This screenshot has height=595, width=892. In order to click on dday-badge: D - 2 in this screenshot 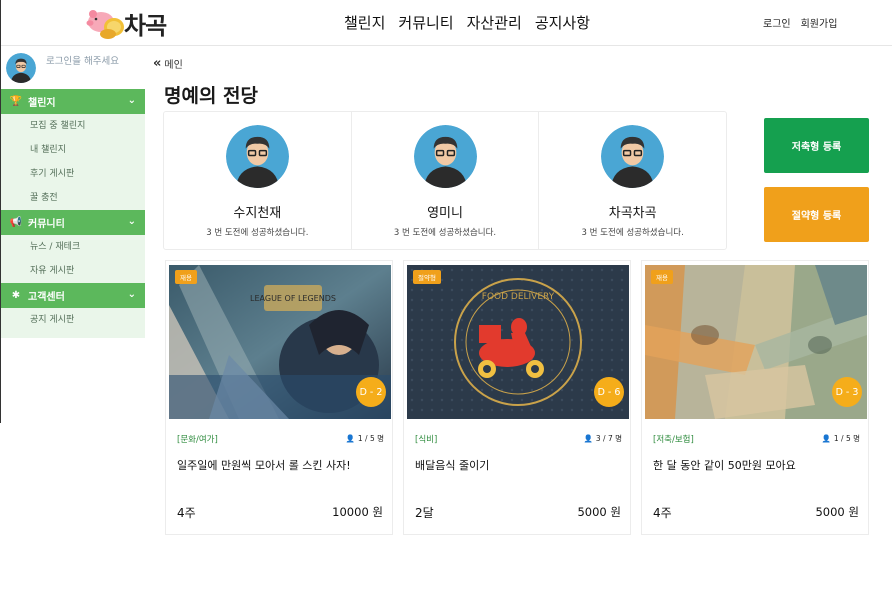, I will do `click(371, 392)`.